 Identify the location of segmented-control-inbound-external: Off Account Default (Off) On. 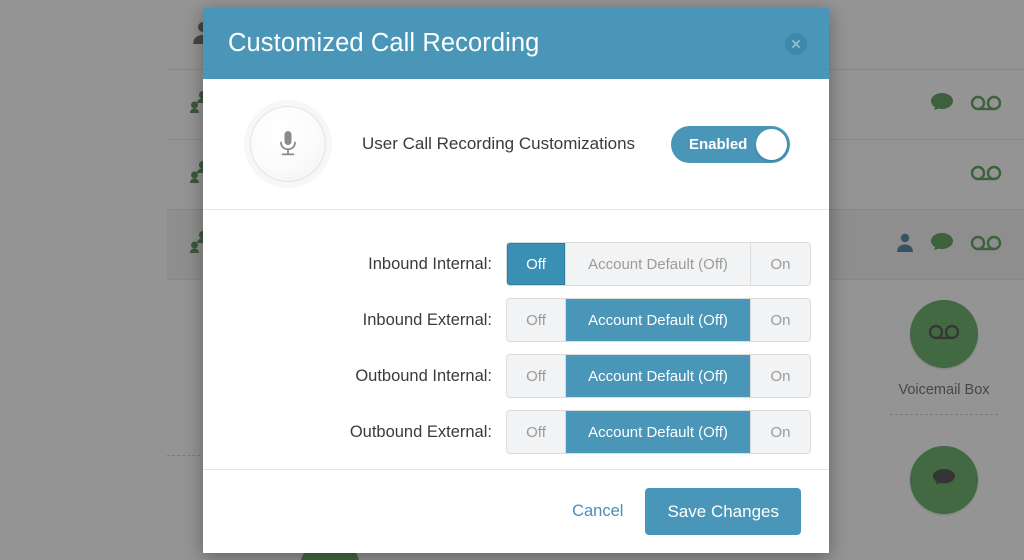
(658, 320).